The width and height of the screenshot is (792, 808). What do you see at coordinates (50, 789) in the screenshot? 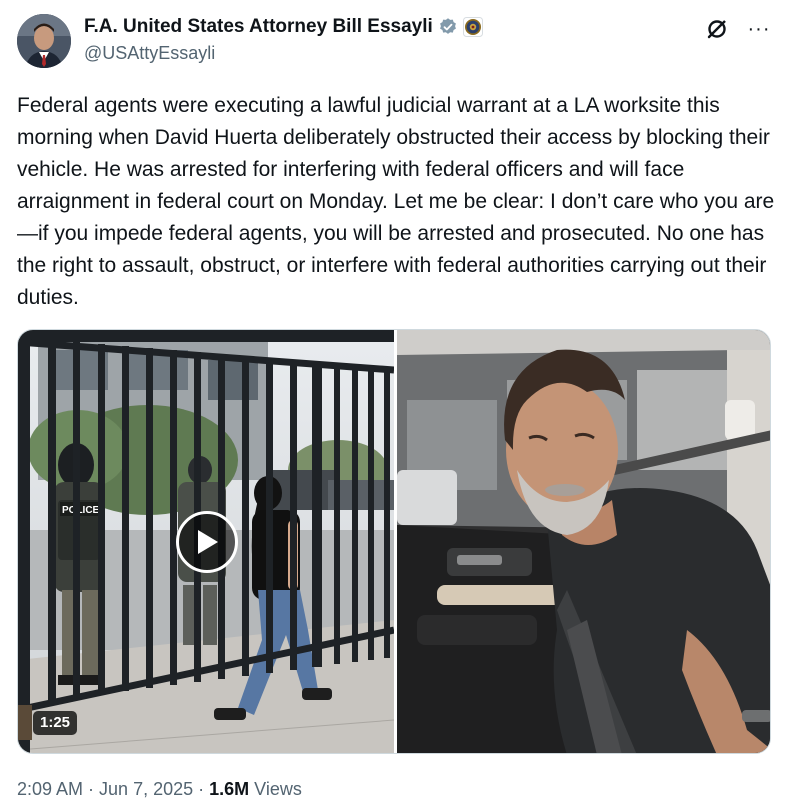
I see `tweet-time: 2:09 AM` at bounding box center [50, 789].